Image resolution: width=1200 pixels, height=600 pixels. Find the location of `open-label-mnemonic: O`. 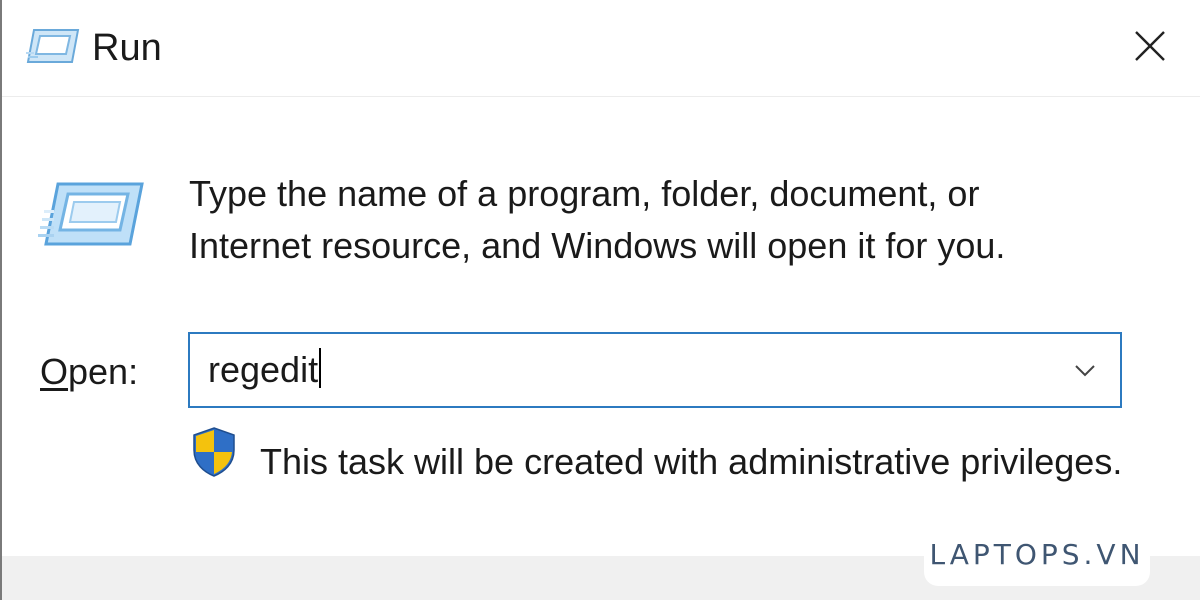

open-label-mnemonic: O is located at coordinates (54, 371).